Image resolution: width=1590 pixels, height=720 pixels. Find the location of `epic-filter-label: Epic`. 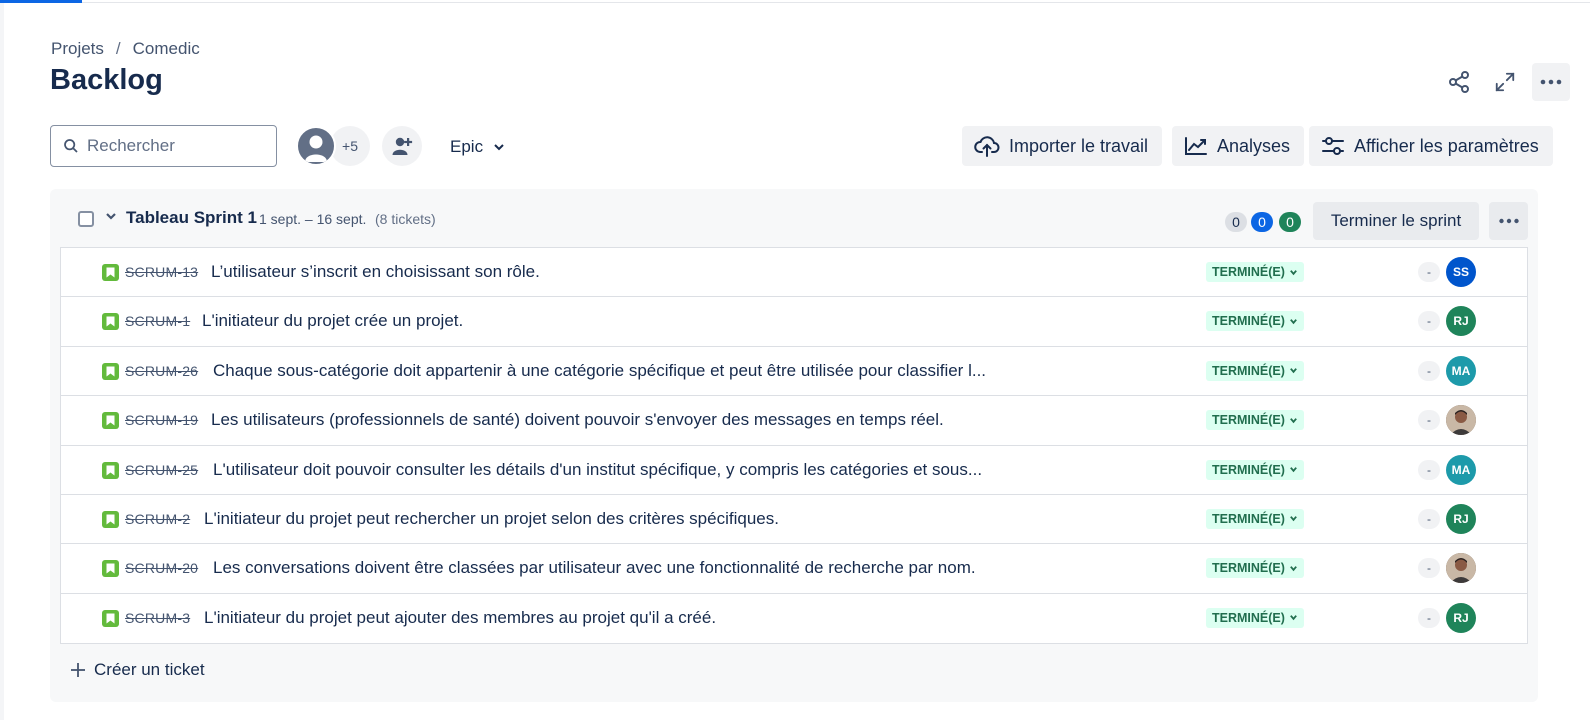

epic-filter-label: Epic is located at coordinates (467, 146).